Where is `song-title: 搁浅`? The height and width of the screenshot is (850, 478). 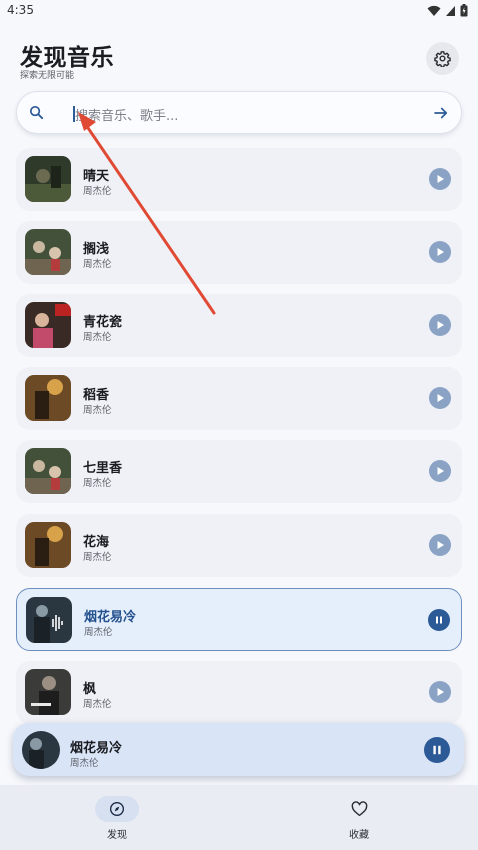 song-title: 搁浅 is located at coordinates (96, 249).